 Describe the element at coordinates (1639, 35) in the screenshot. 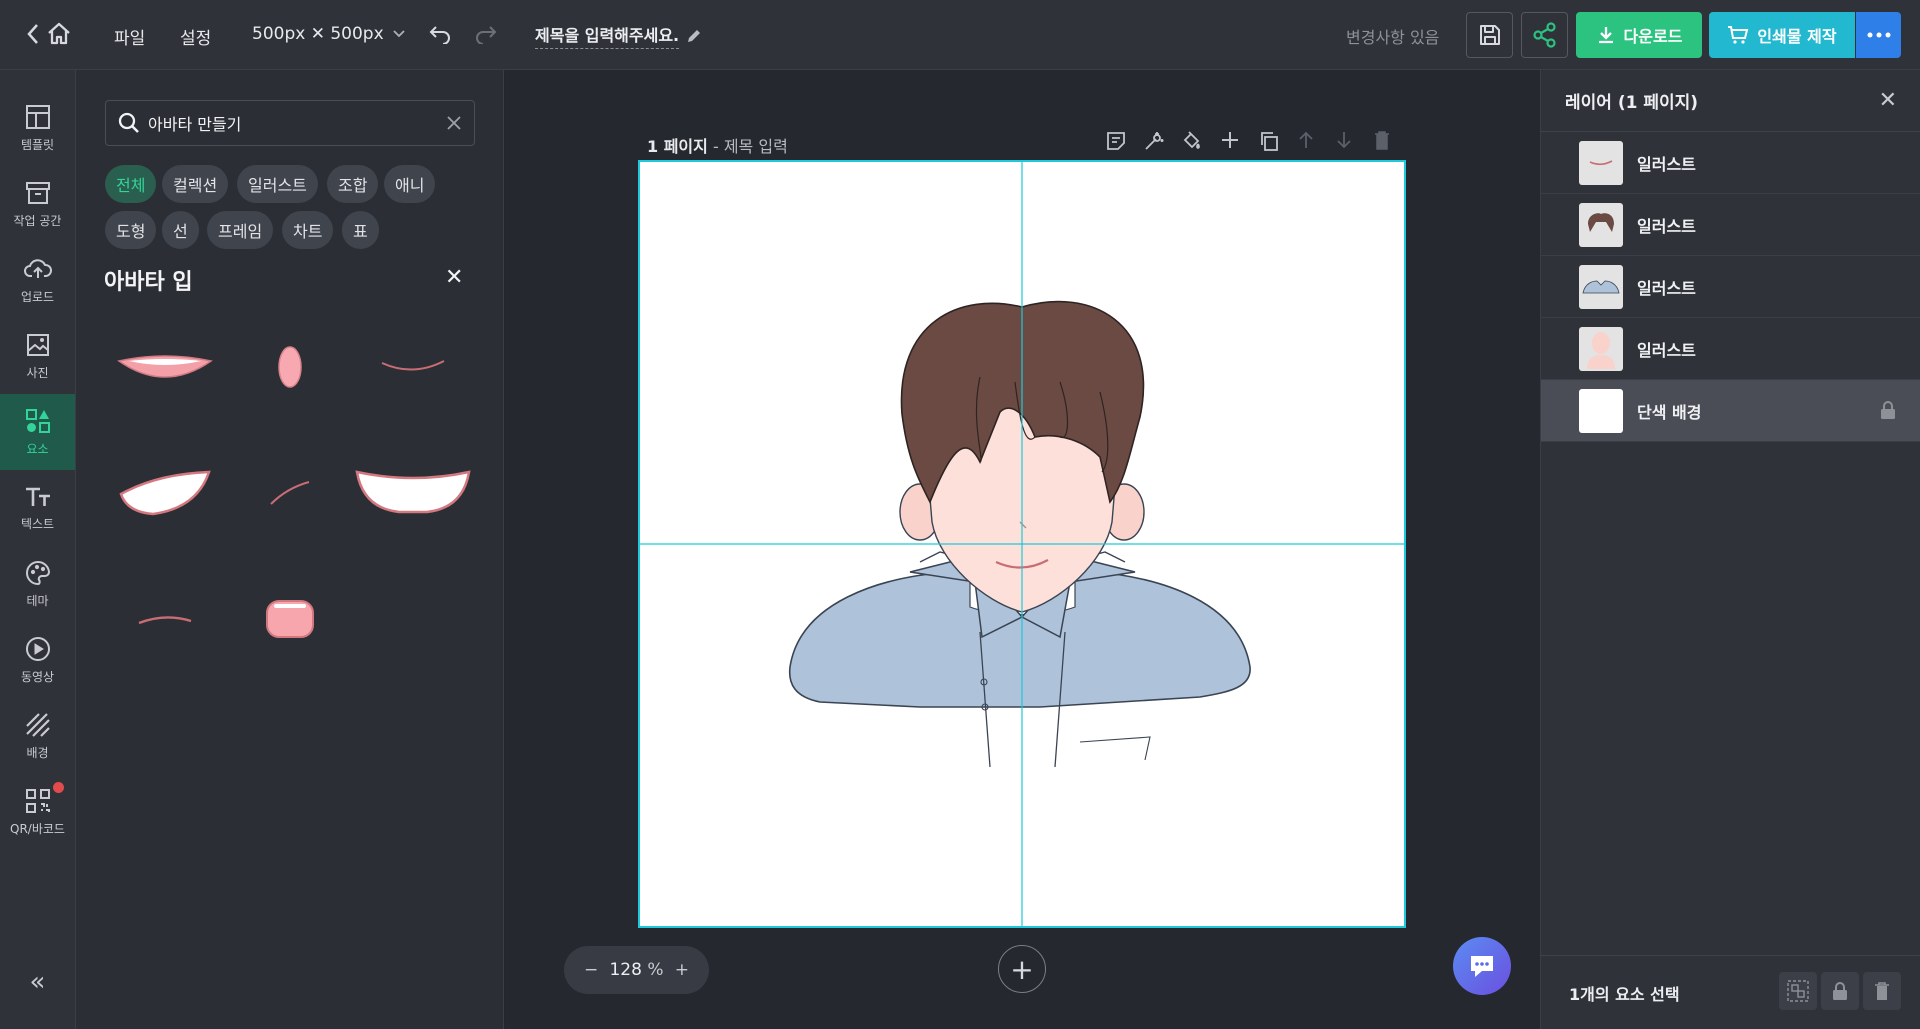

I see `download-button: 다운로드` at that location.